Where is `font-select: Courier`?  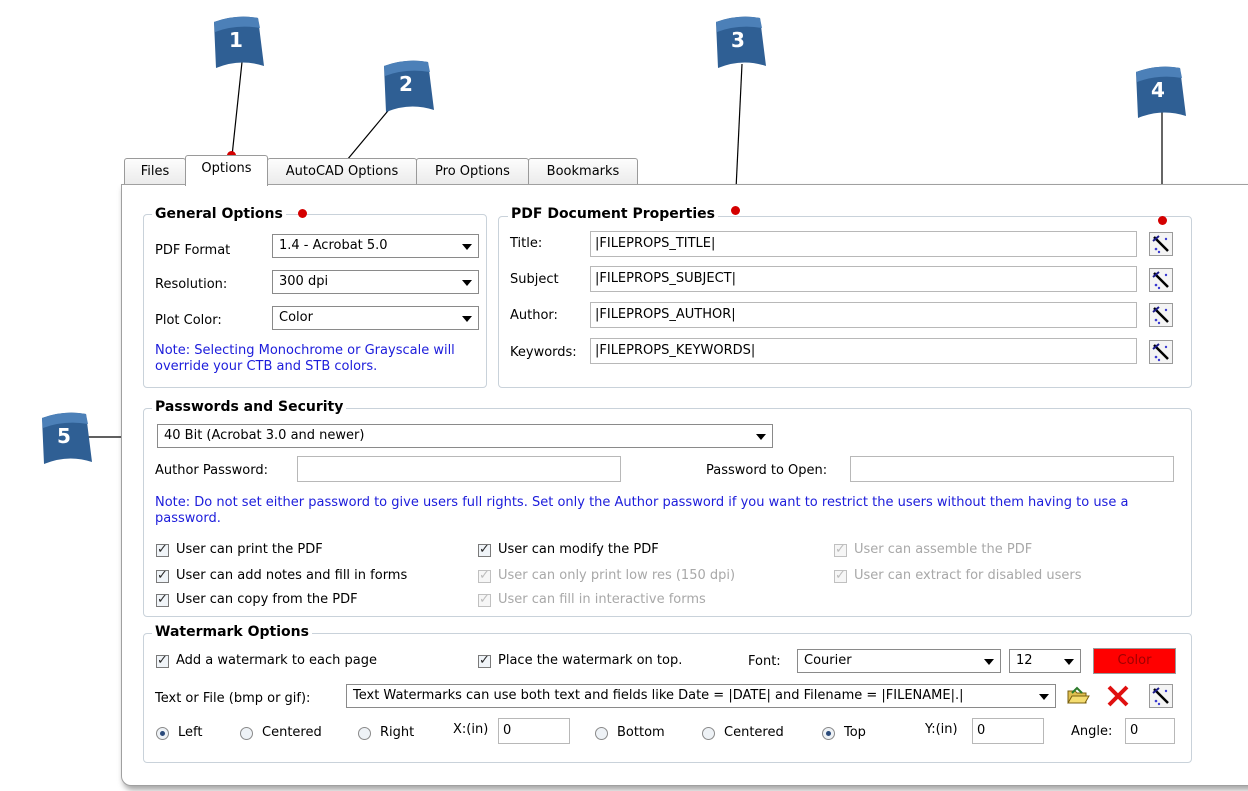 font-select: Courier is located at coordinates (899, 661).